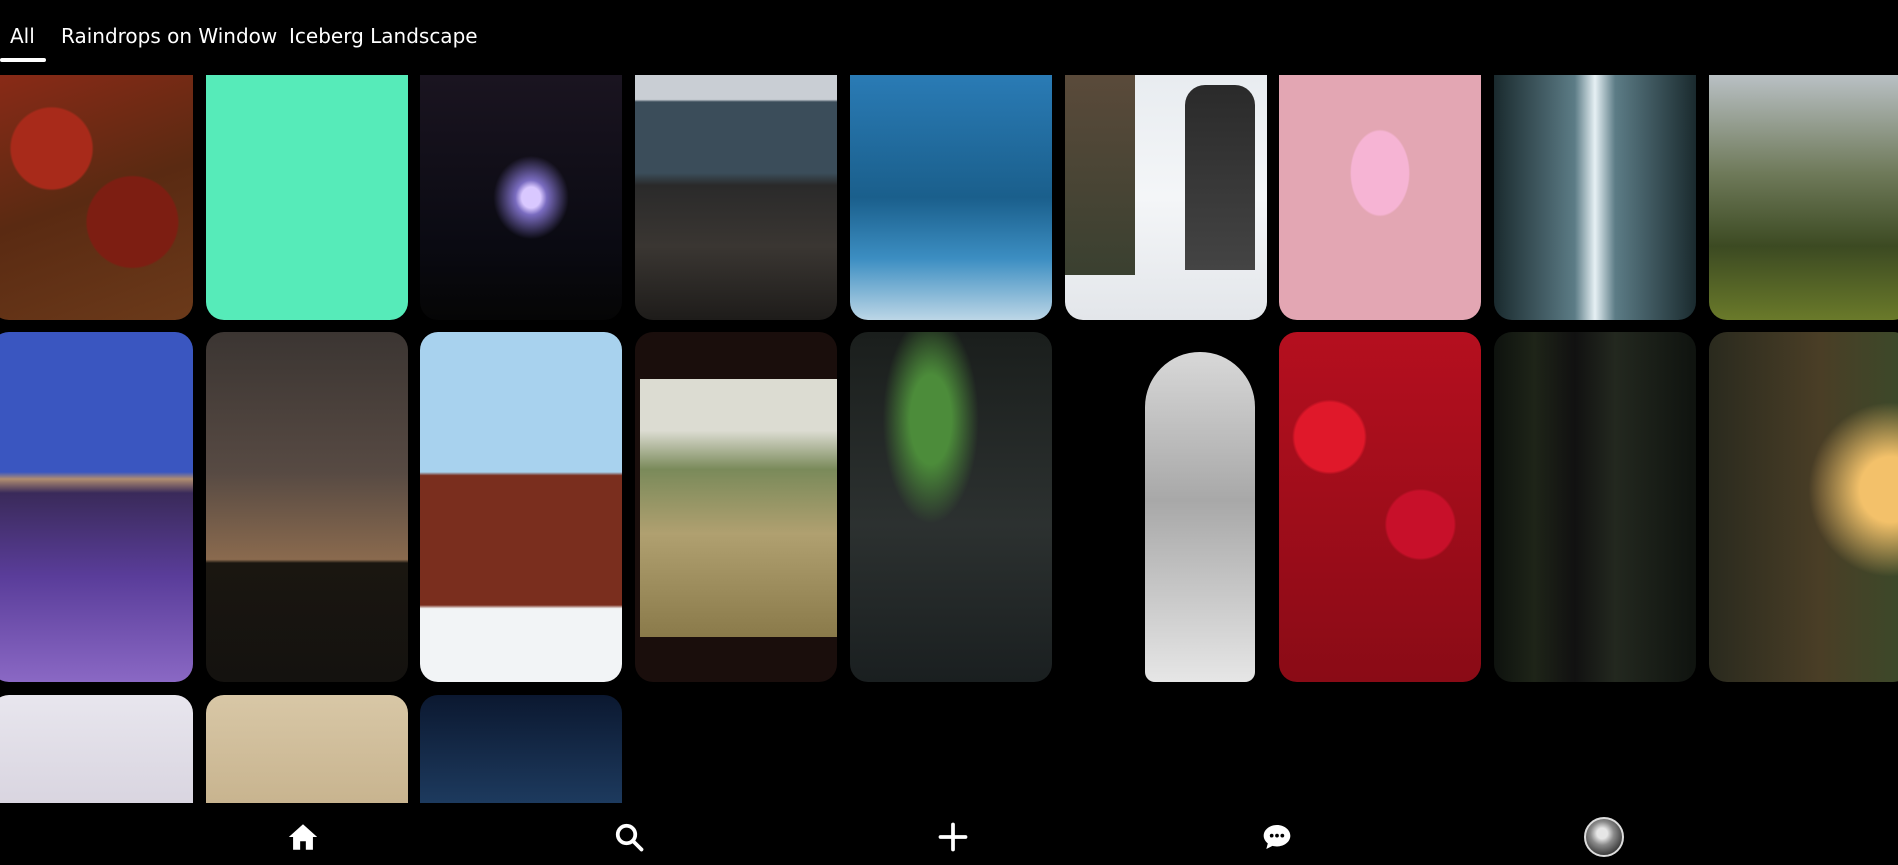 The height and width of the screenshot is (865, 1898). I want to click on image-tile-vintage-film, so click(736, 507).